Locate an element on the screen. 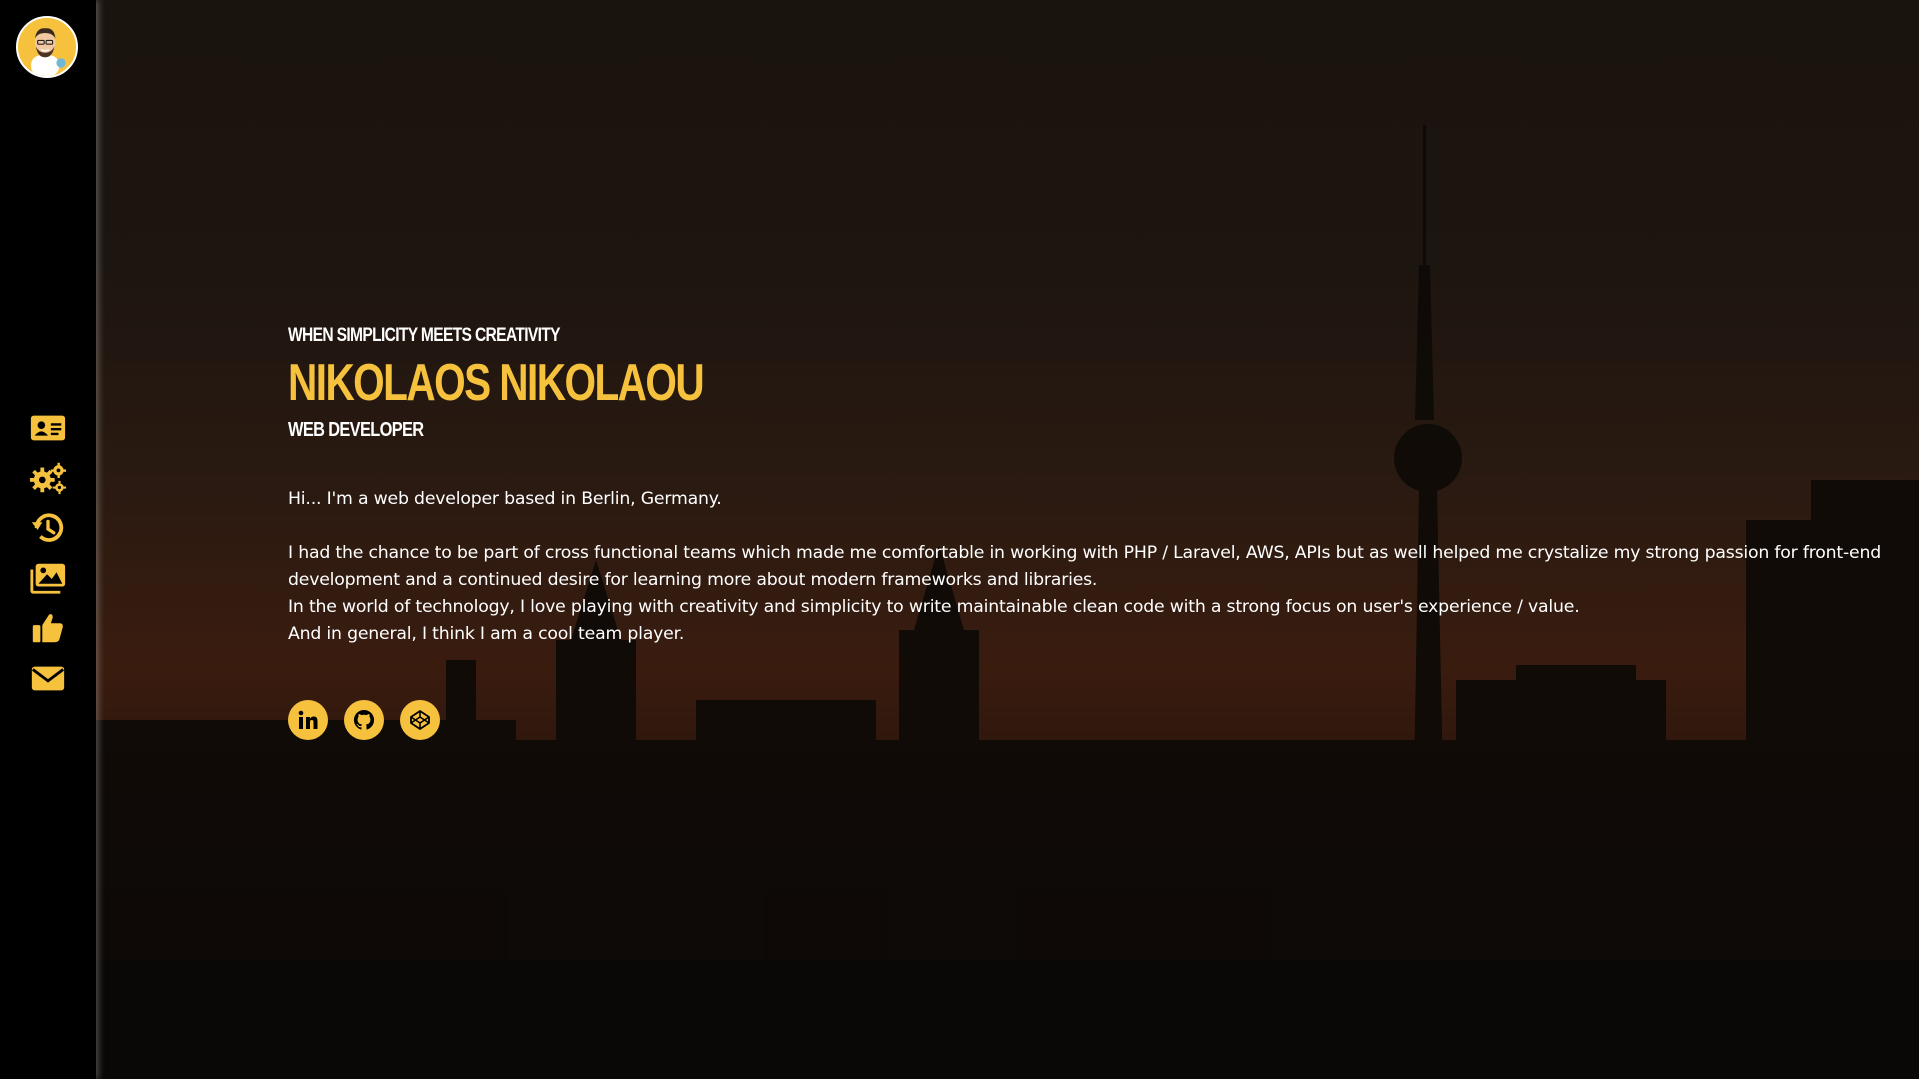  avatar is located at coordinates (47, 47).